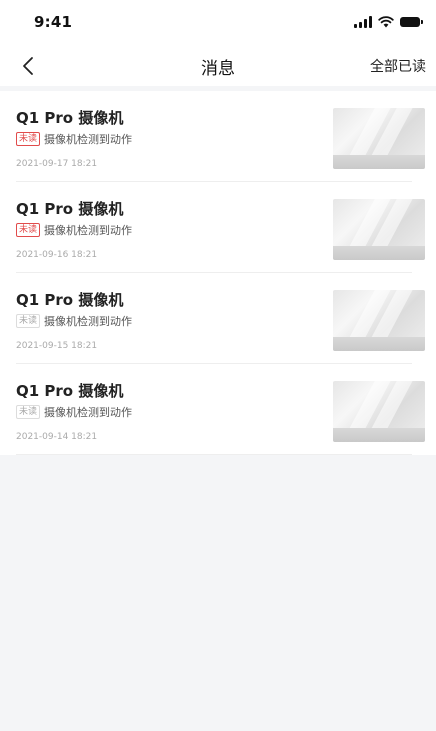 Image resolution: width=436 pixels, height=731 pixels. I want to click on status-bar: 9:41, so click(218, 23).